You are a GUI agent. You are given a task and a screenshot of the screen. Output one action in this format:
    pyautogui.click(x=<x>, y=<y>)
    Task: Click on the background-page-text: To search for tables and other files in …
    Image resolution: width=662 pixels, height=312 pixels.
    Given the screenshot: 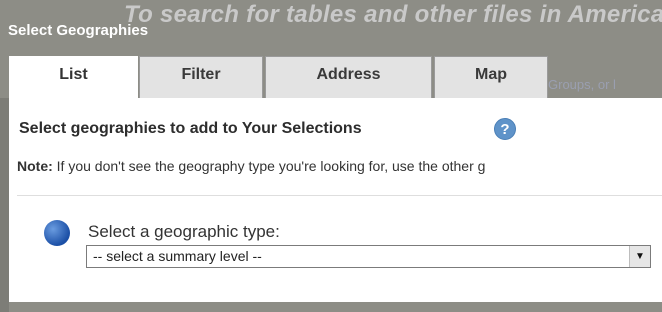 What is the action you would take?
    pyautogui.click(x=393, y=14)
    